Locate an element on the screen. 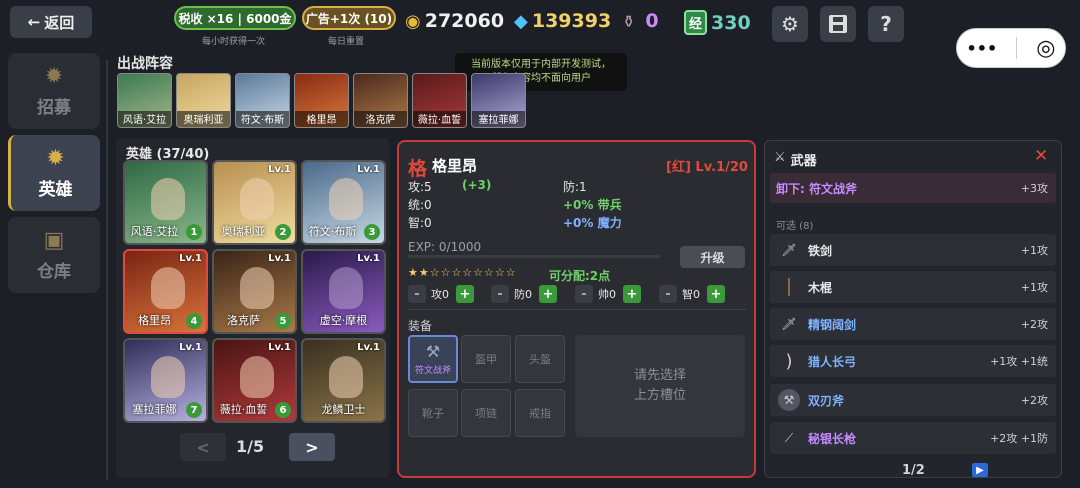 This screenshot has height=488, width=1080. hero-prev-page-button: < is located at coordinates (203, 447).